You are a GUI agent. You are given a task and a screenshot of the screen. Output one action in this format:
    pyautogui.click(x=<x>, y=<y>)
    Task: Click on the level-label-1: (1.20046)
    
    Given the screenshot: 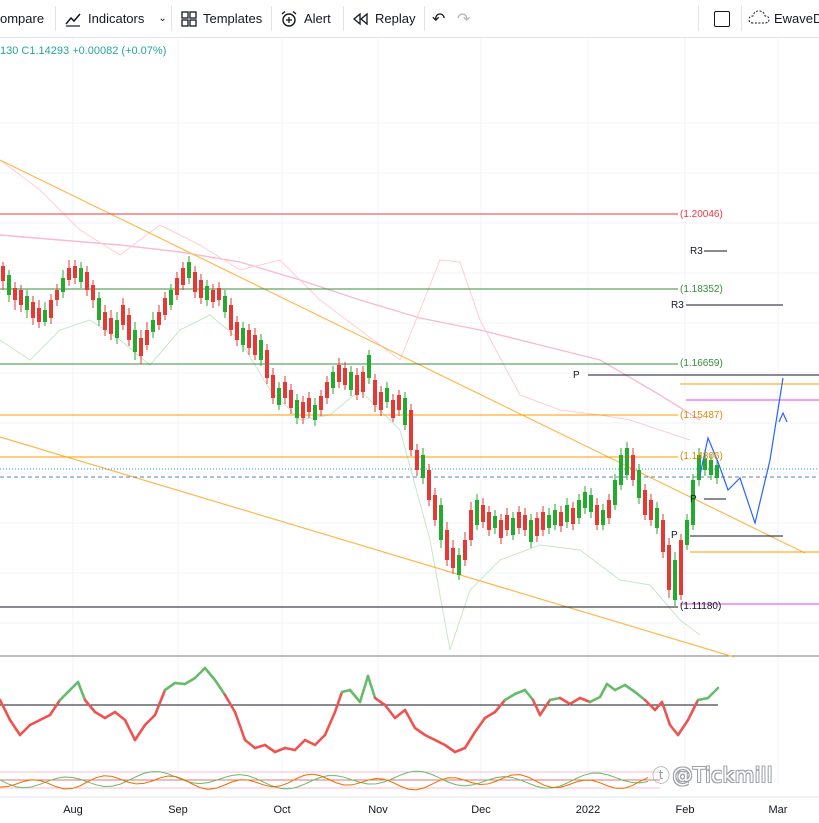 What is the action you would take?
    pyautogui.click(x=701, y=214)
    